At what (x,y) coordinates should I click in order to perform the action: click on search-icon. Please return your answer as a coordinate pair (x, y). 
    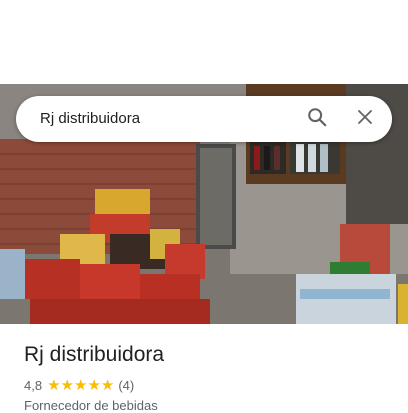
    Looking at the image, I should click on (317, 119).